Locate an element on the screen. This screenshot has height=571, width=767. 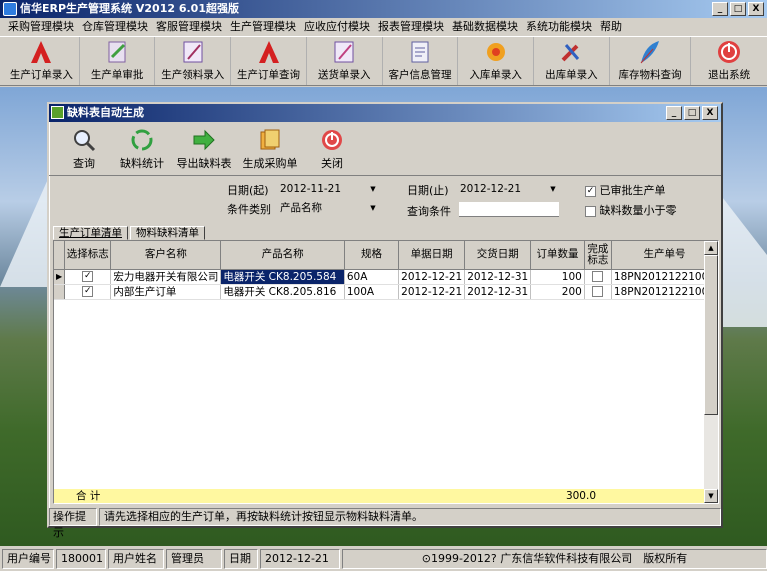
category-select: 产品名称 ▼ is located at coordinates (328, 208).